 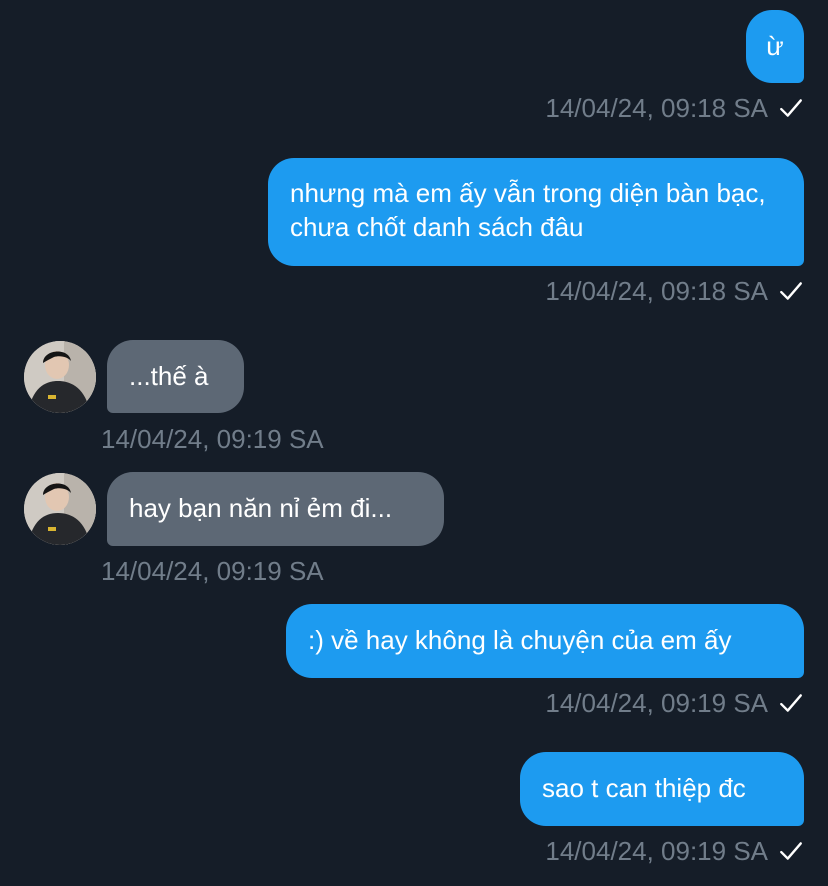 I want to click on message-bubble-outgoing: ừ, so click(x=775, y=46).